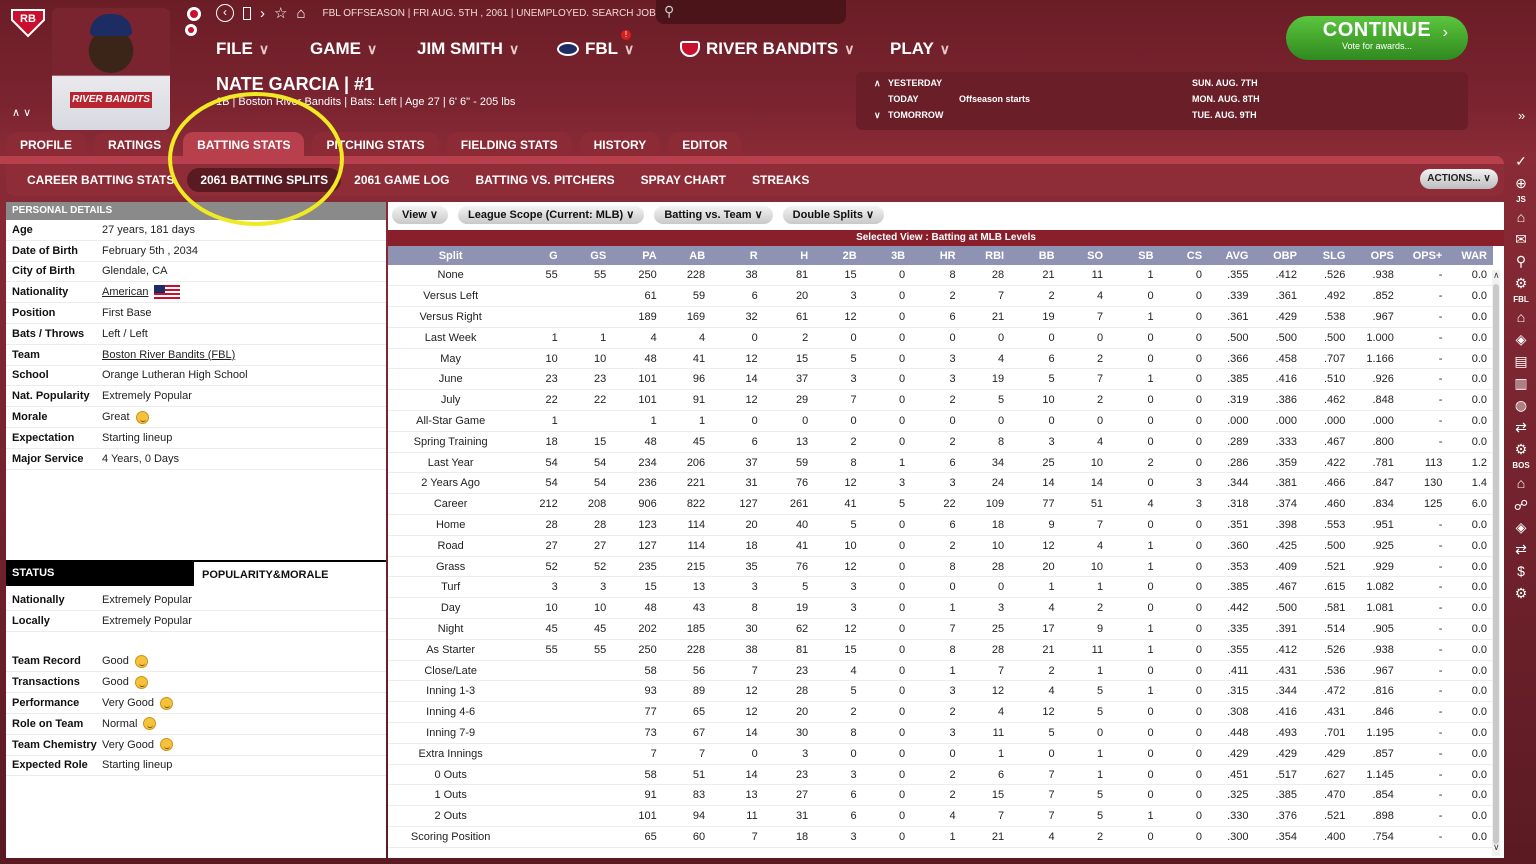  I want to click on column-header: SB, so click(1134, 255).